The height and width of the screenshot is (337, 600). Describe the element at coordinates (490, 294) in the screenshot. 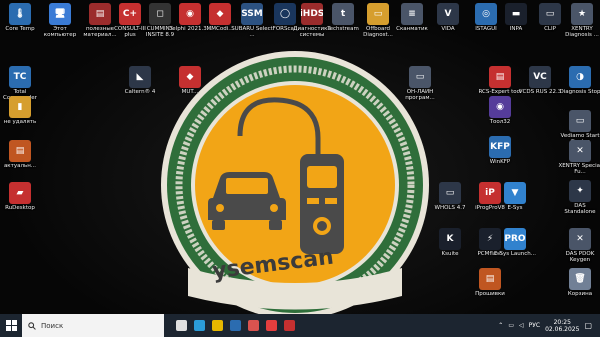

I see `desktop-icon-label: Прошивки` at that location.